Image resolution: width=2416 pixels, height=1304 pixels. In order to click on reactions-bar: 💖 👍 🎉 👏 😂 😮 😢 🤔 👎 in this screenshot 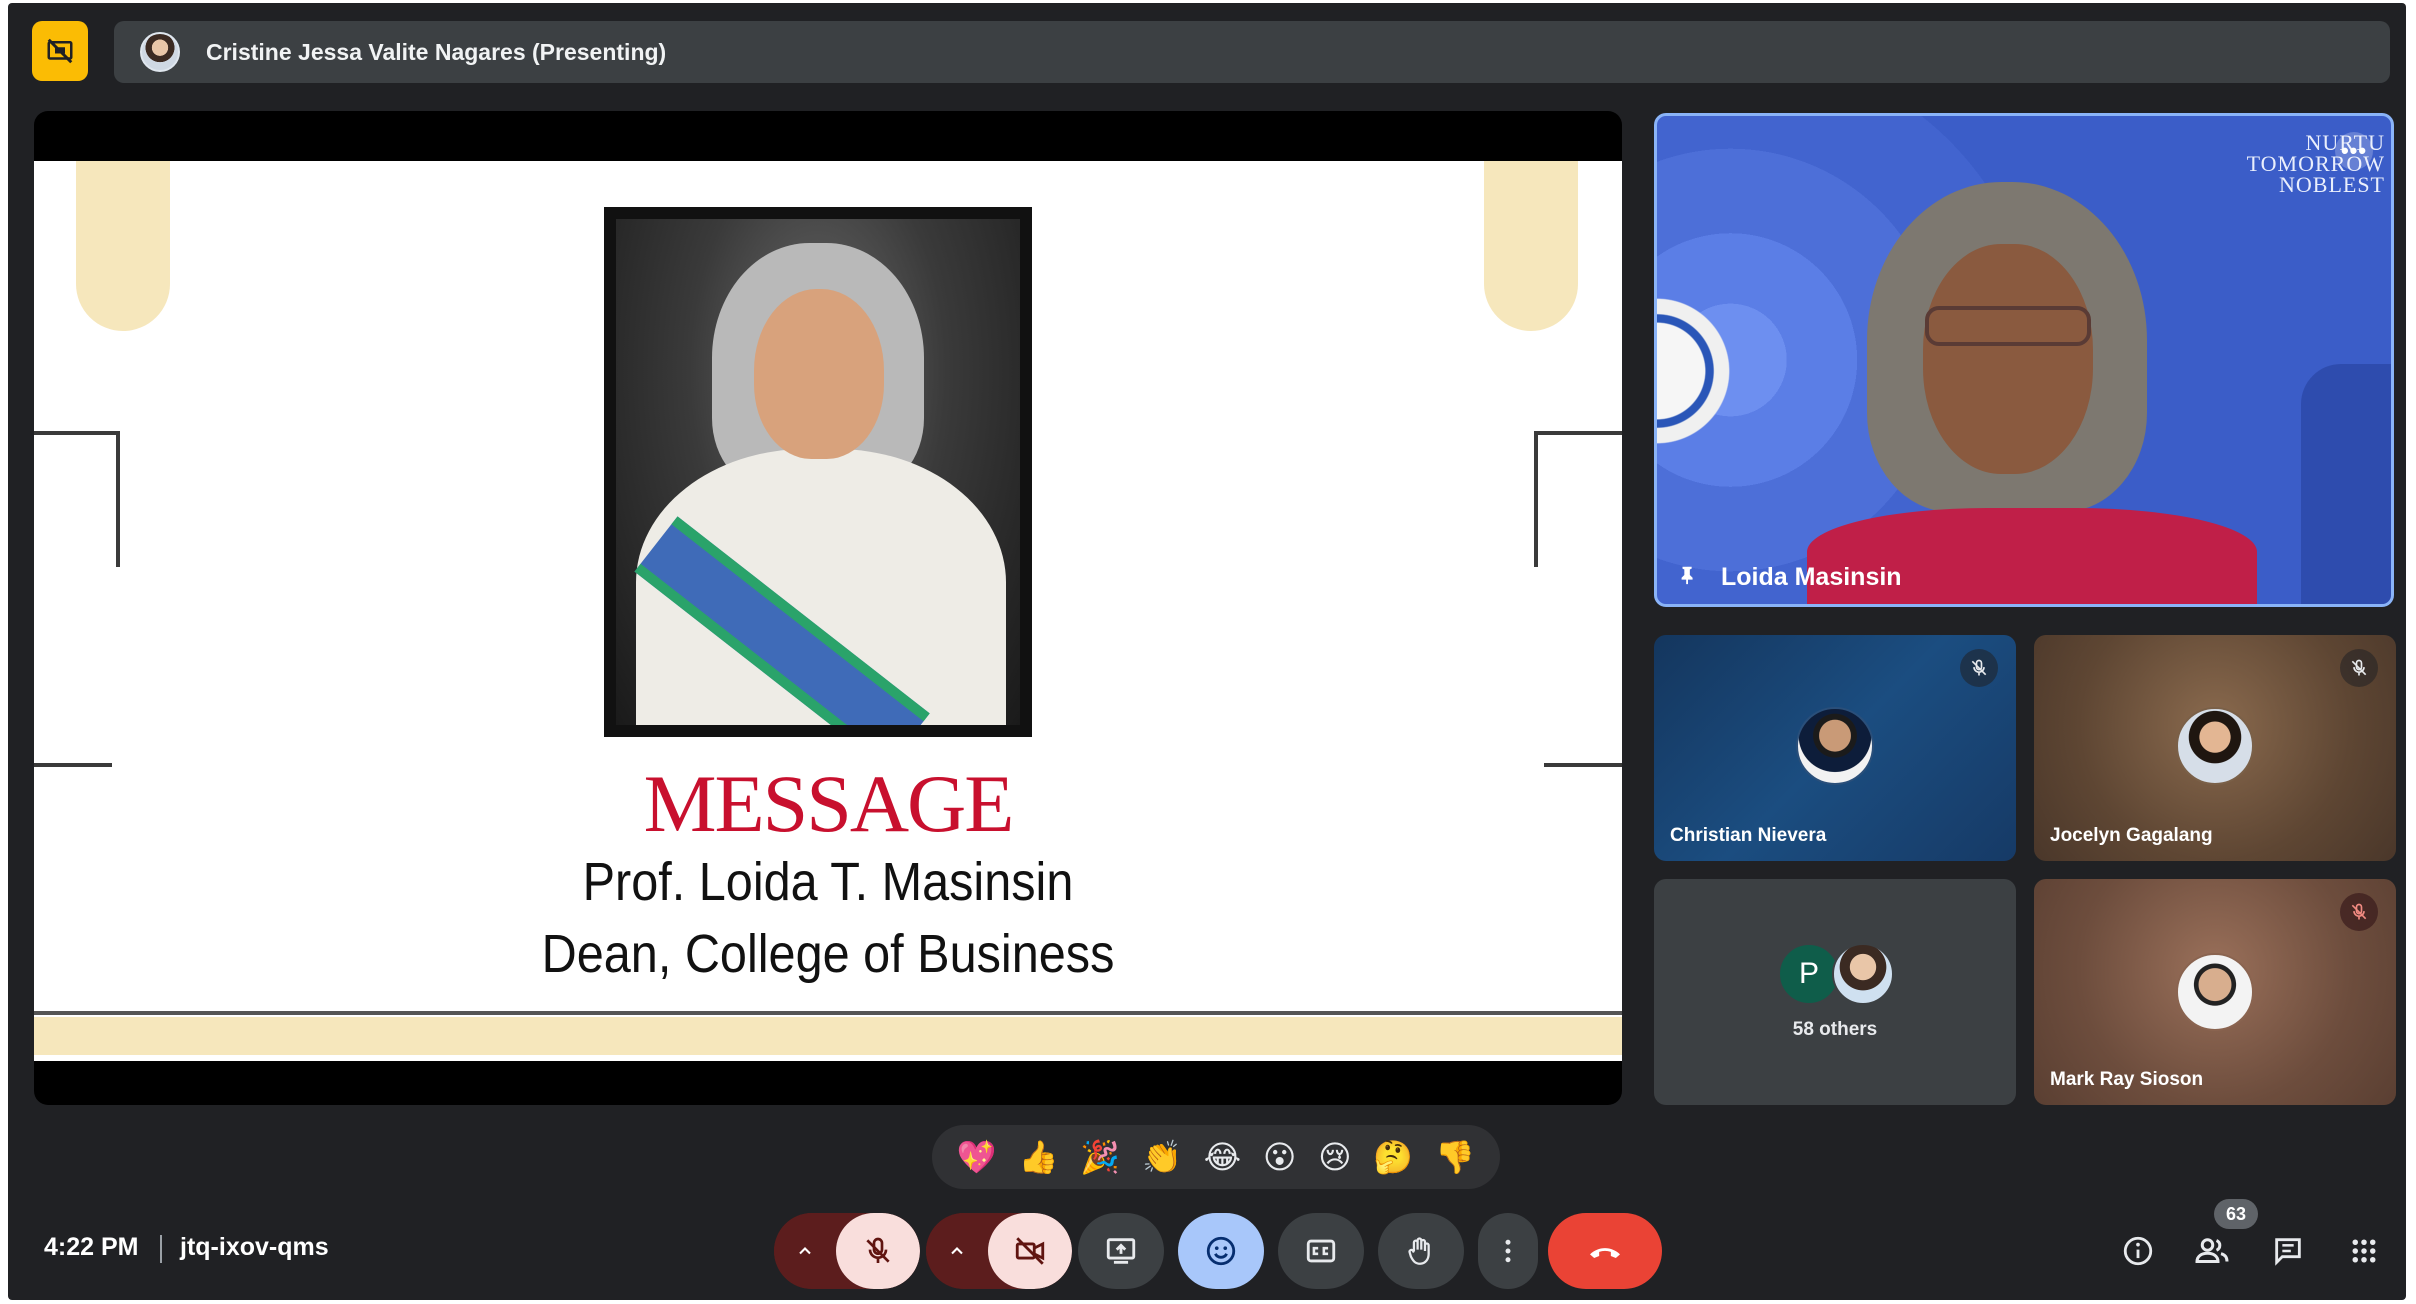, I will do `click(1216, 1157)`.